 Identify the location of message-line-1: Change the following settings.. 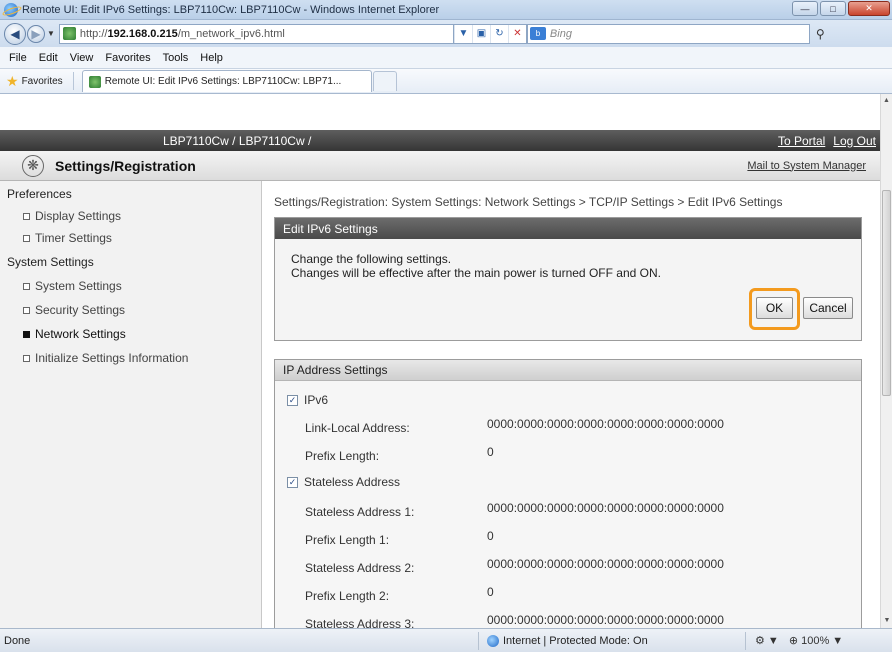
(371, 259).